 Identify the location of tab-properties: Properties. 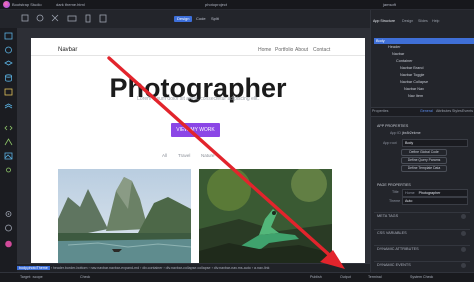
(380, 111).